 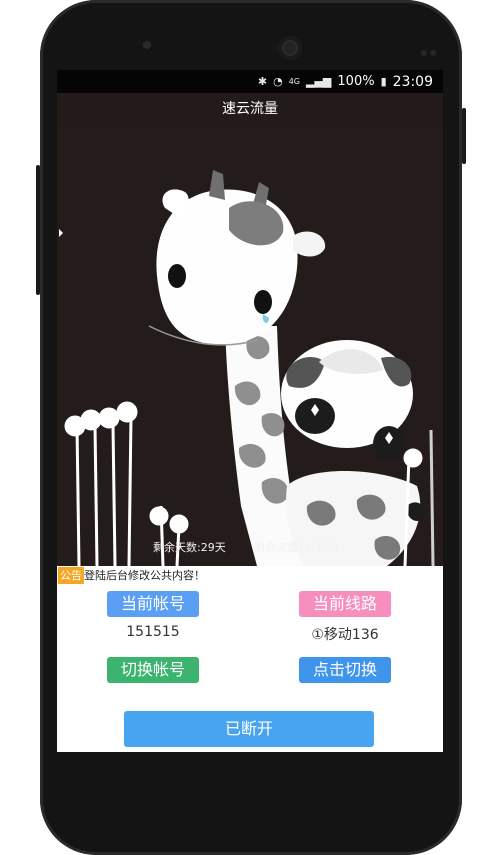 What do you see at coordinates (147, 45) in the screenshot?
I see `front-camera` at bounding box center [147, 45].